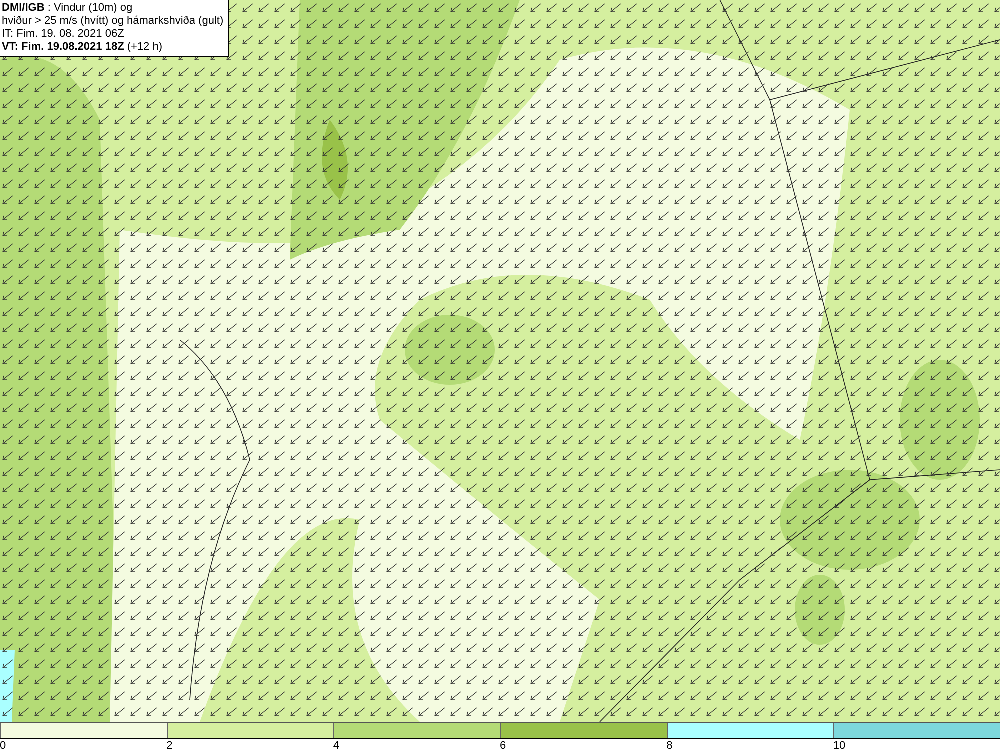  What do you see at coordinates (83, 47) in the screenshot?
I see `title-line: VT: Fim. 19.08.2021 18Z (+12 h)` at bounding box center [83, 47].